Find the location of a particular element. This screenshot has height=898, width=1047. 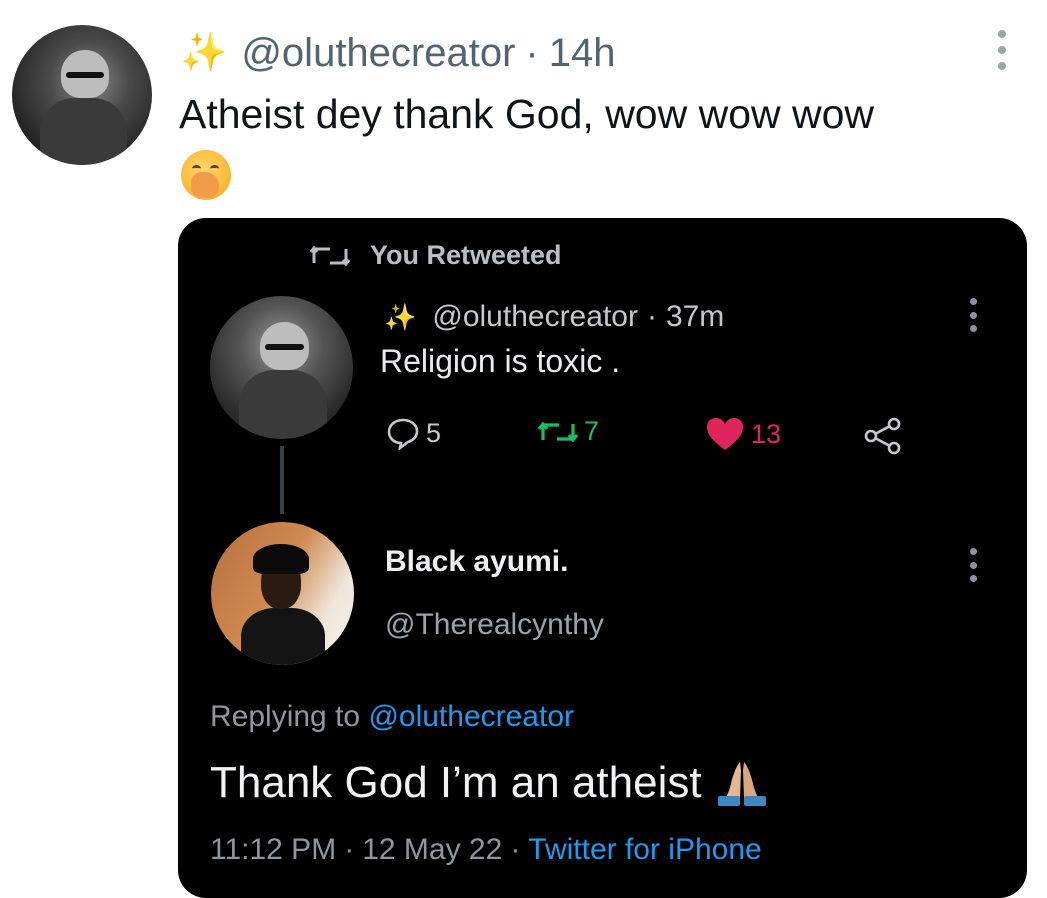

retweet-button: 7 is located at coordinates (568, 431).